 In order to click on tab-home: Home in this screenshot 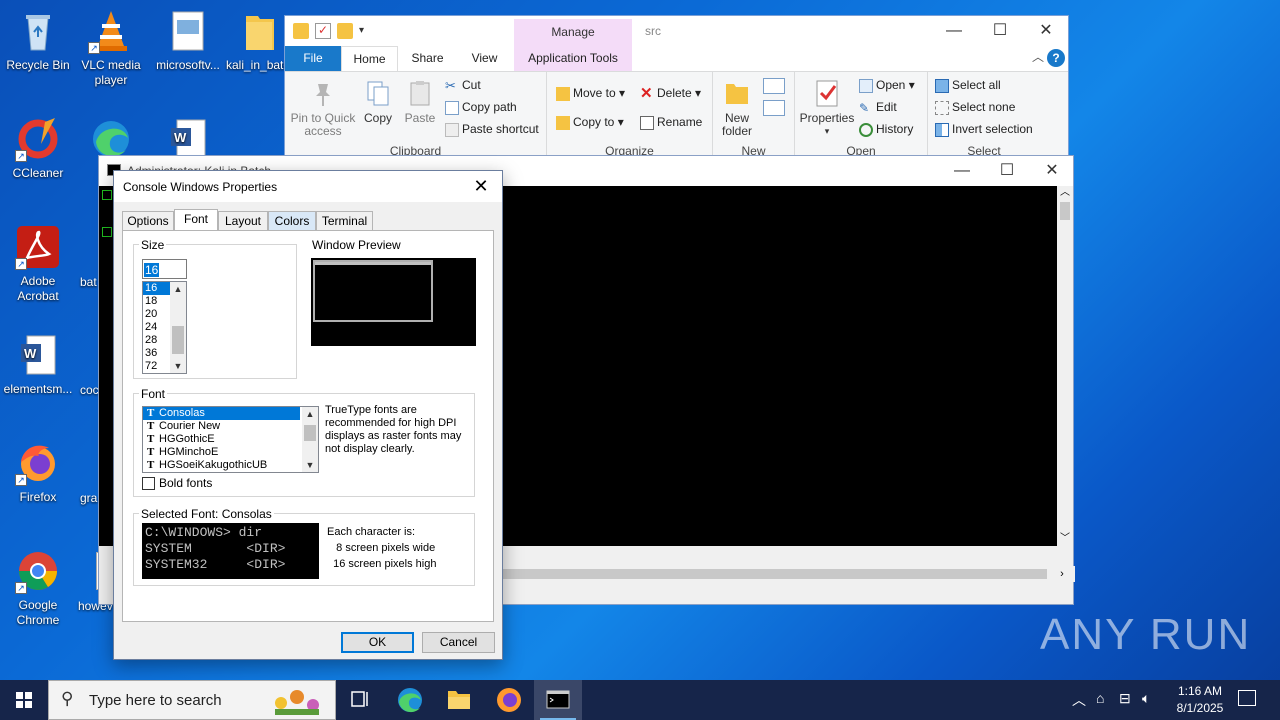, I will do `click(369, 58)`.